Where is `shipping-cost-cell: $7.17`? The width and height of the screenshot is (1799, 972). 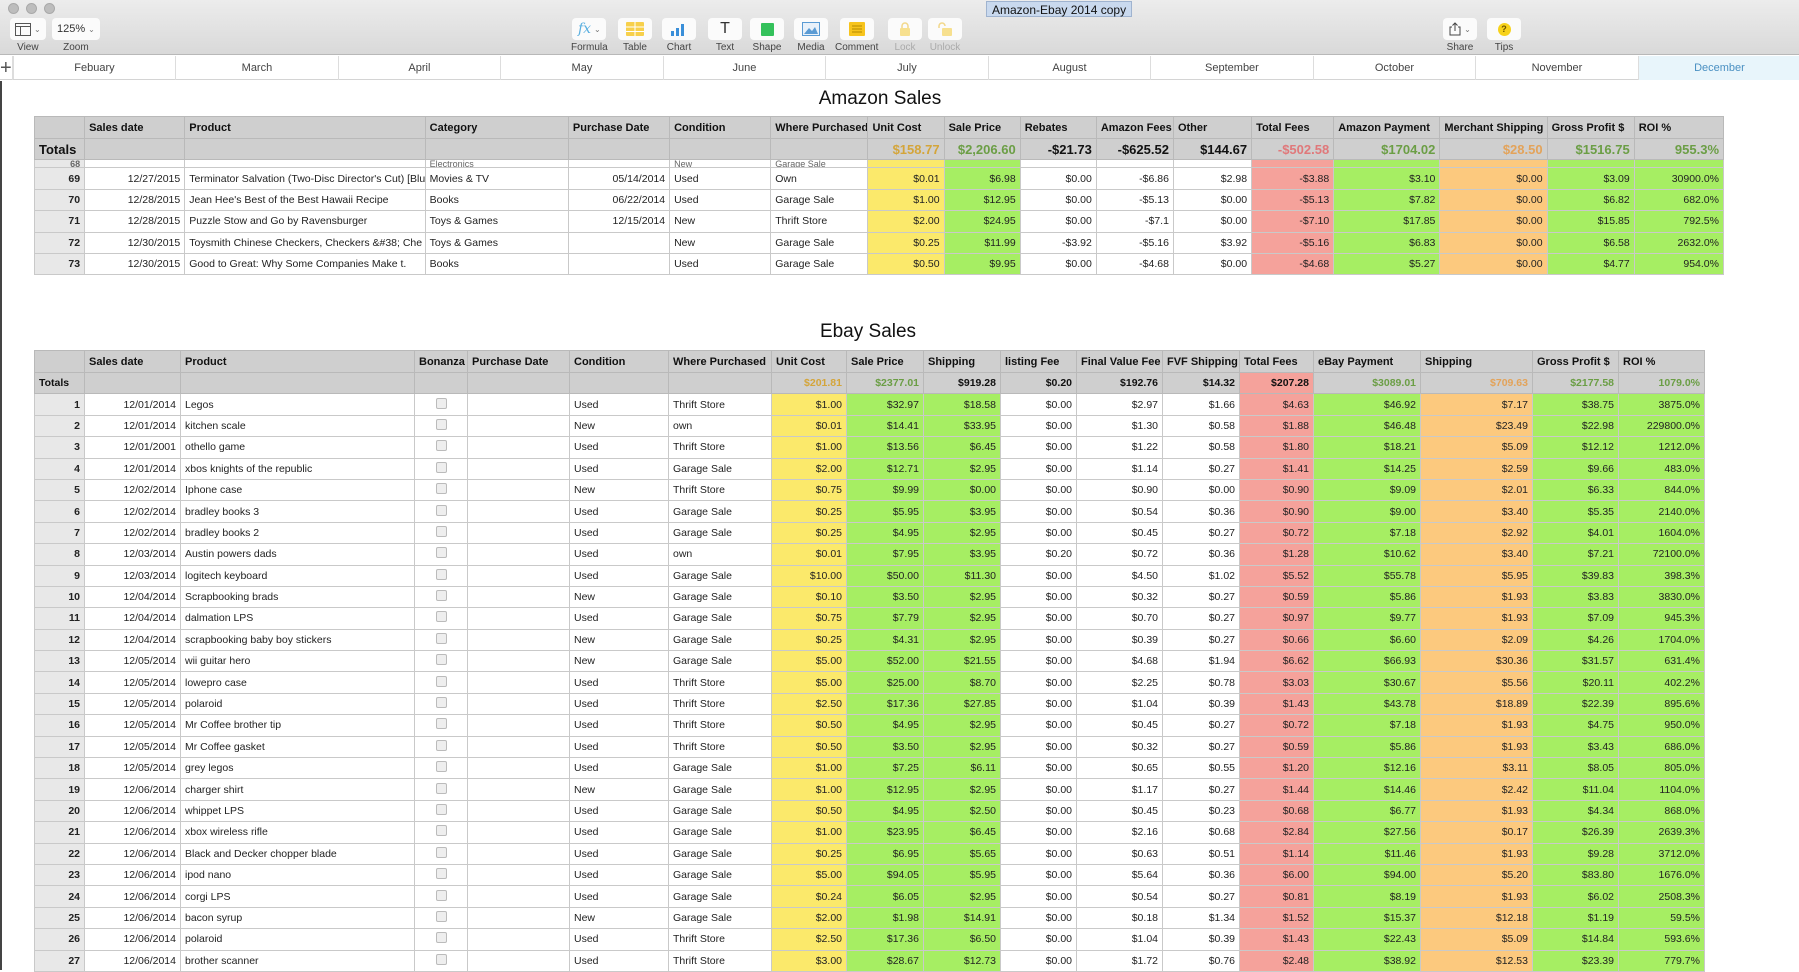
shipping-cost-cell: $7.17 is located at coordinates (1476, 404).